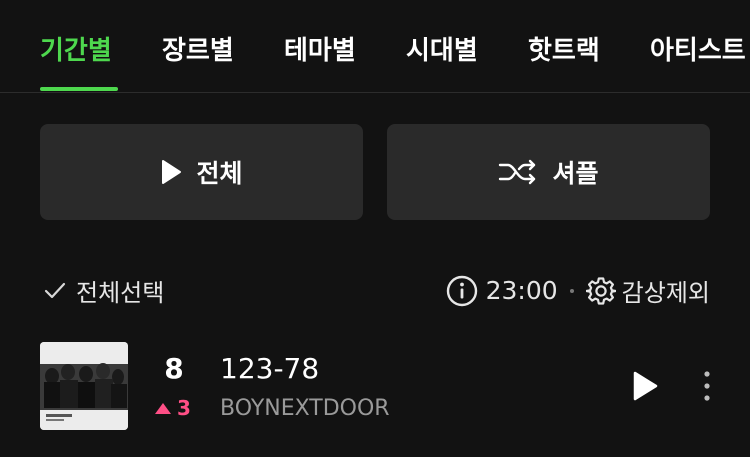 Image resolution: width=750 pixels, height=457 pixels. Describe the element at coordinates (198, 48) in the screenshot. I see `tab-genre: 장르별` at that location.